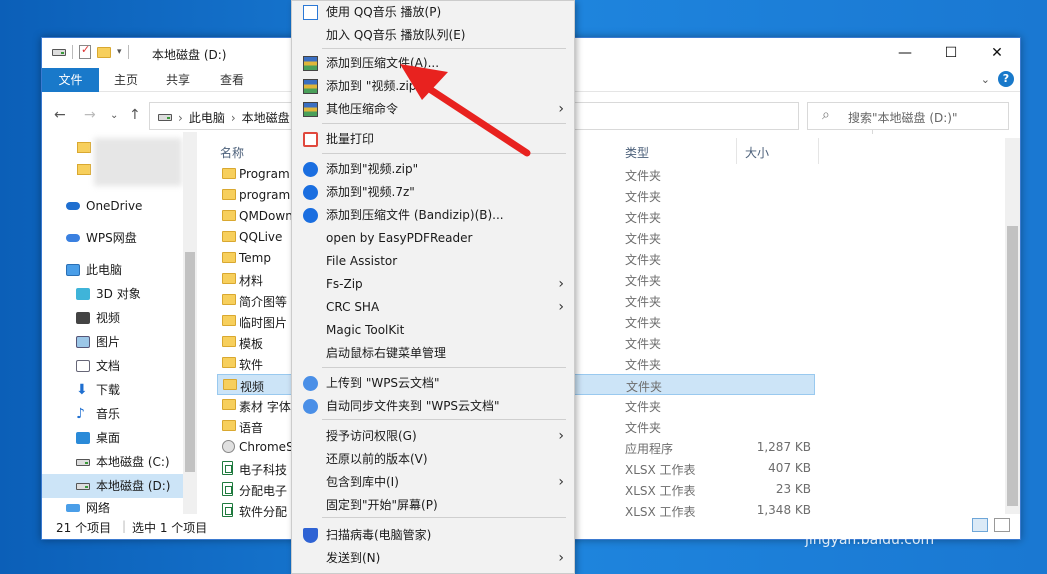  What do you see at coordinates (227, 468) in the screenshot?
I see `excel-file-icon` at bounding box center [227, 468].